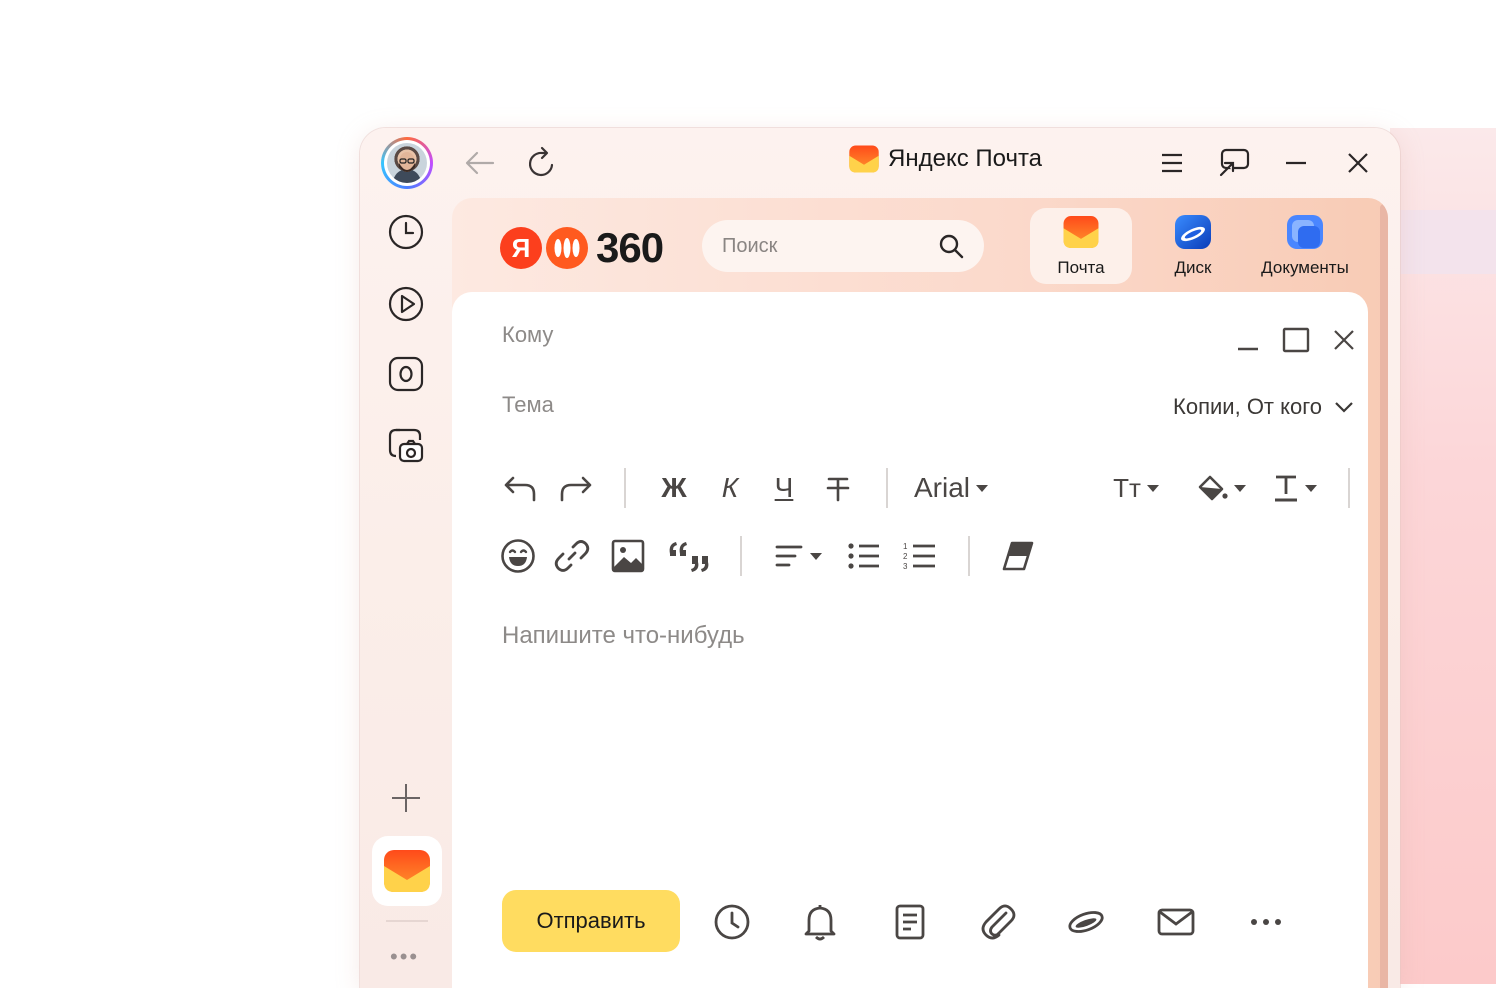  I want to click on history-icon, so click(406, 232).